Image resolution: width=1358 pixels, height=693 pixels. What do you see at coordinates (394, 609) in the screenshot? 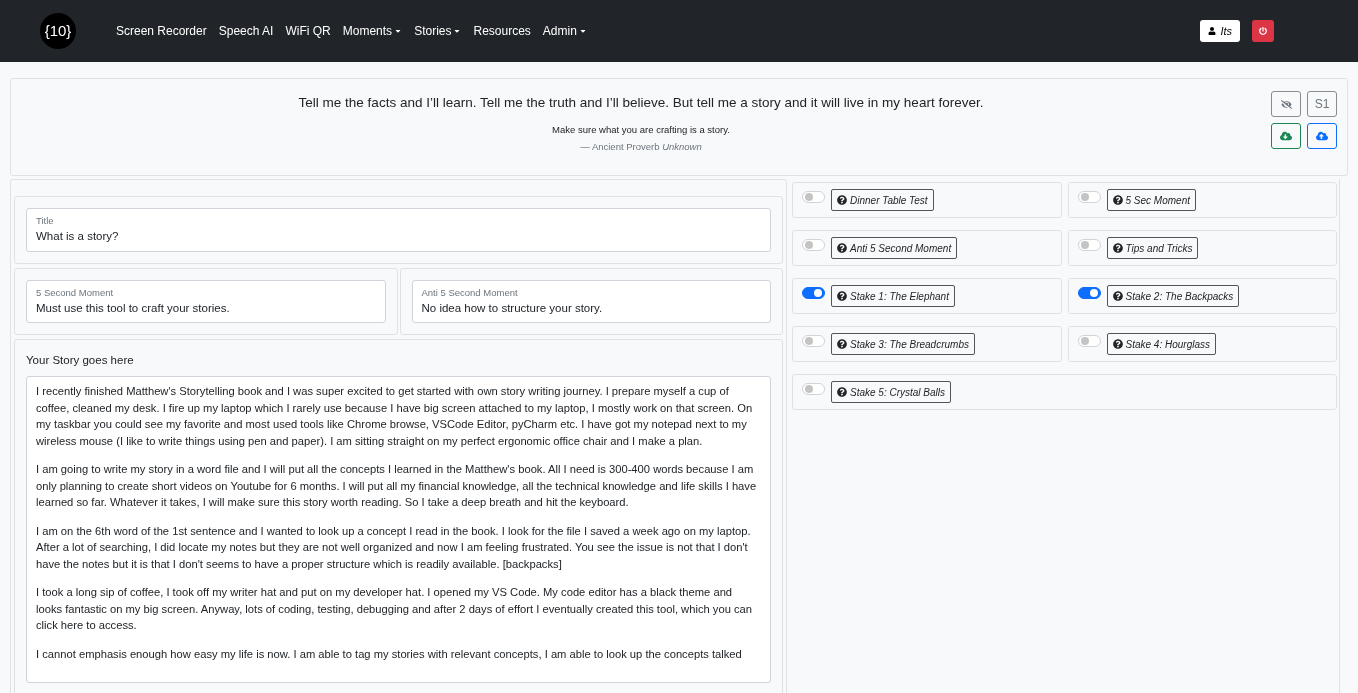
I see `story-paragraph: I took a long sip of coffee, I took off my writer hat and put on my developer hat. I opened my VS Code. My code editor has a black theme and looks fantastic on my big screen. Anyway, lots of coding, testing, debugging and after 2 days of effort I eventually created this tool, which you can click here to access.` at bounding box center [394, 609].